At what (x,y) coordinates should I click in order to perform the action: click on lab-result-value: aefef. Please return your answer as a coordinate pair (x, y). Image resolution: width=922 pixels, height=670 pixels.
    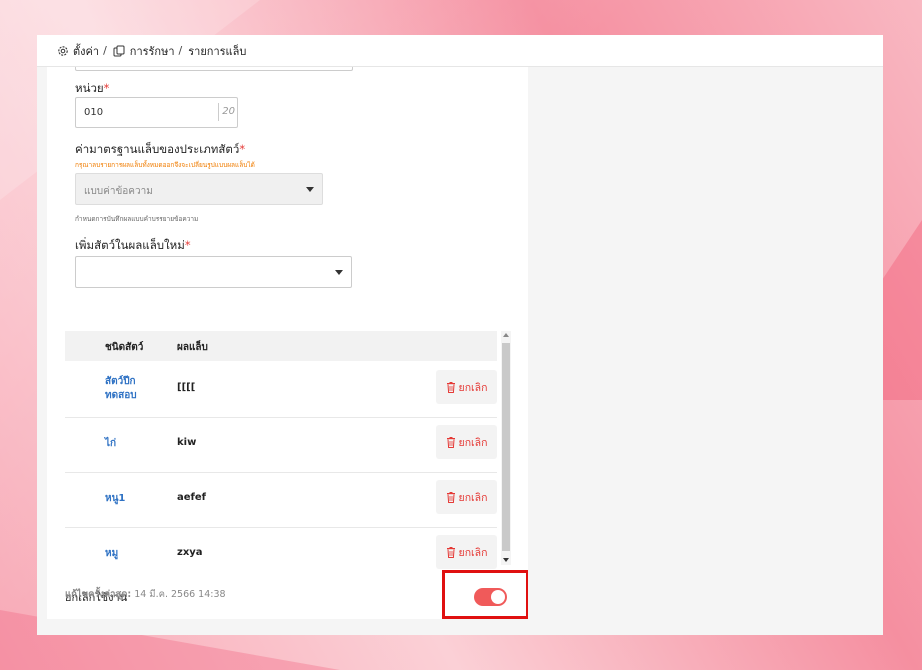
    Looking at the image, I should click on (192, 497).